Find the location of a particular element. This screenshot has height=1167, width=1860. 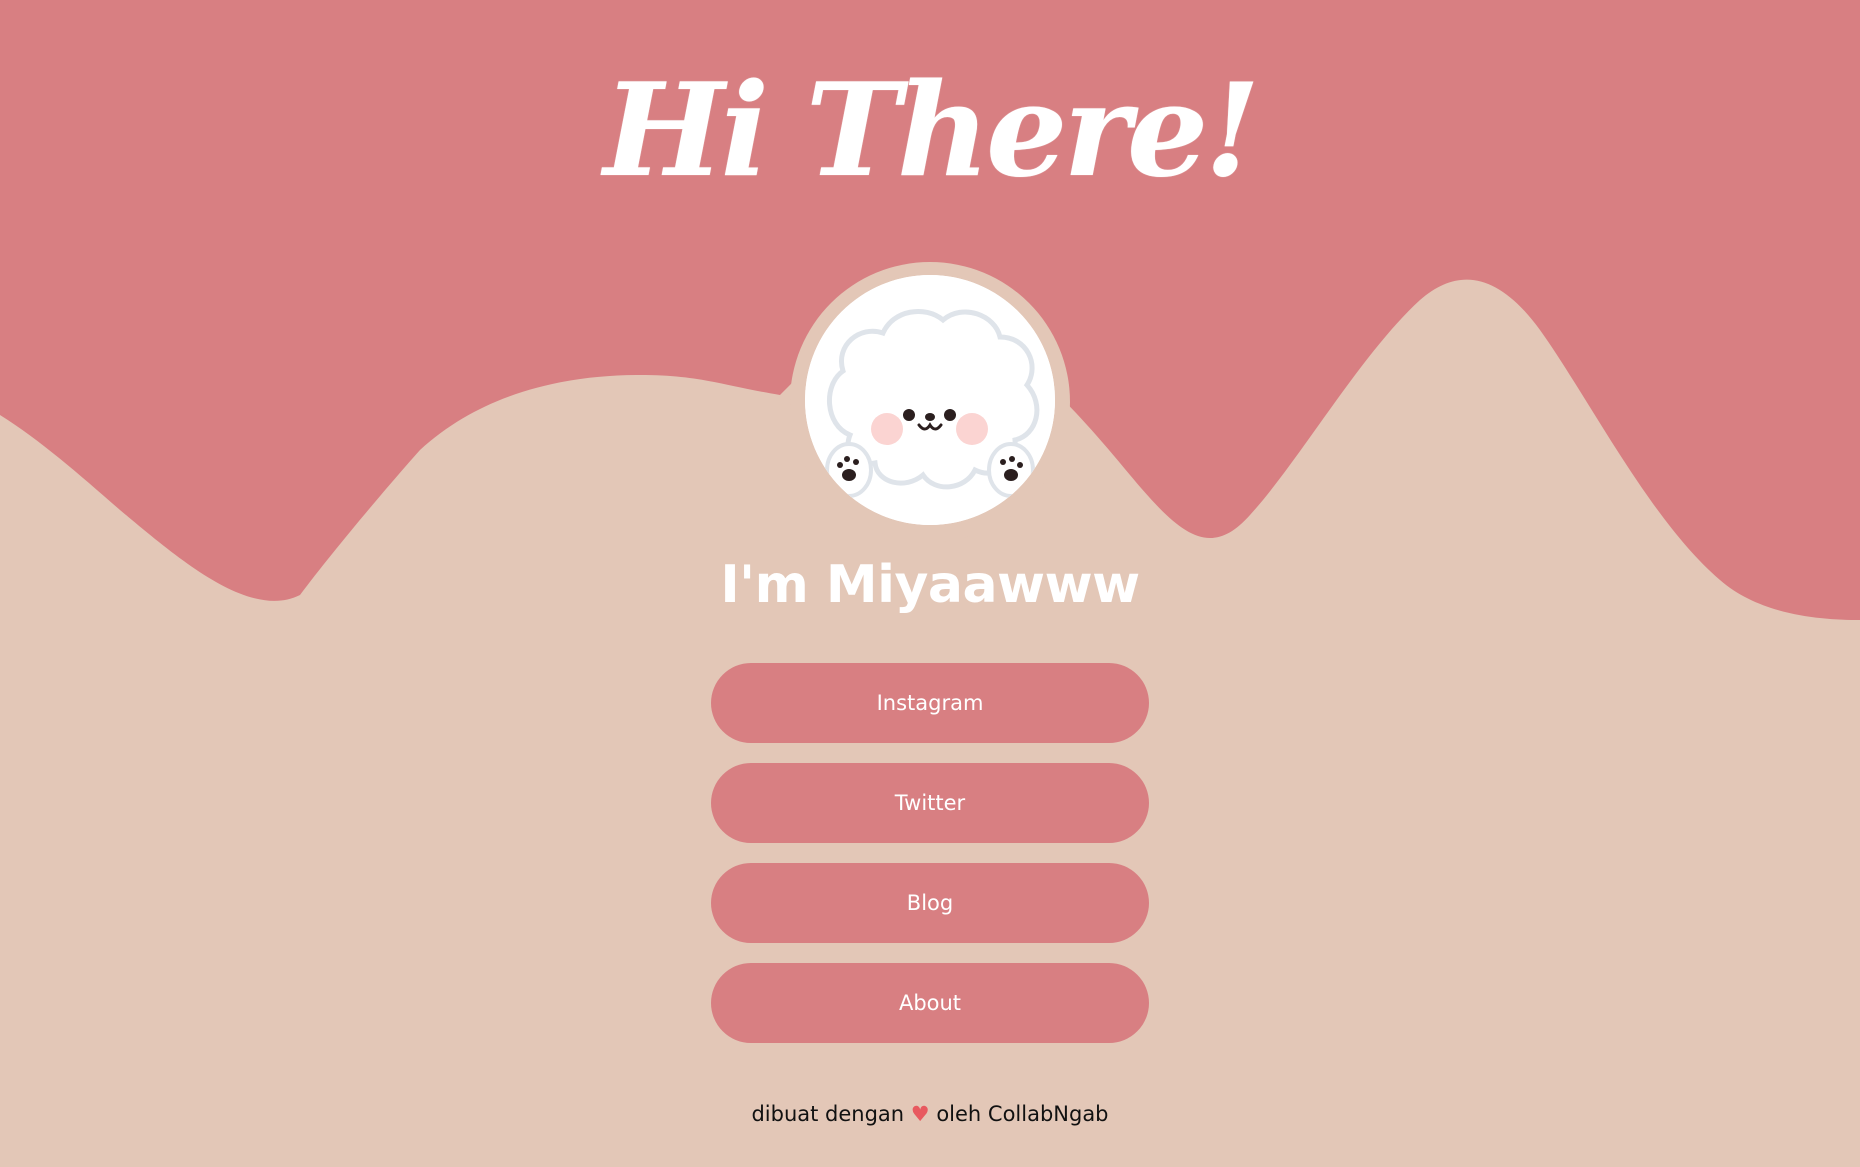

about-link-button: About is located at coordinates (930, 1003).